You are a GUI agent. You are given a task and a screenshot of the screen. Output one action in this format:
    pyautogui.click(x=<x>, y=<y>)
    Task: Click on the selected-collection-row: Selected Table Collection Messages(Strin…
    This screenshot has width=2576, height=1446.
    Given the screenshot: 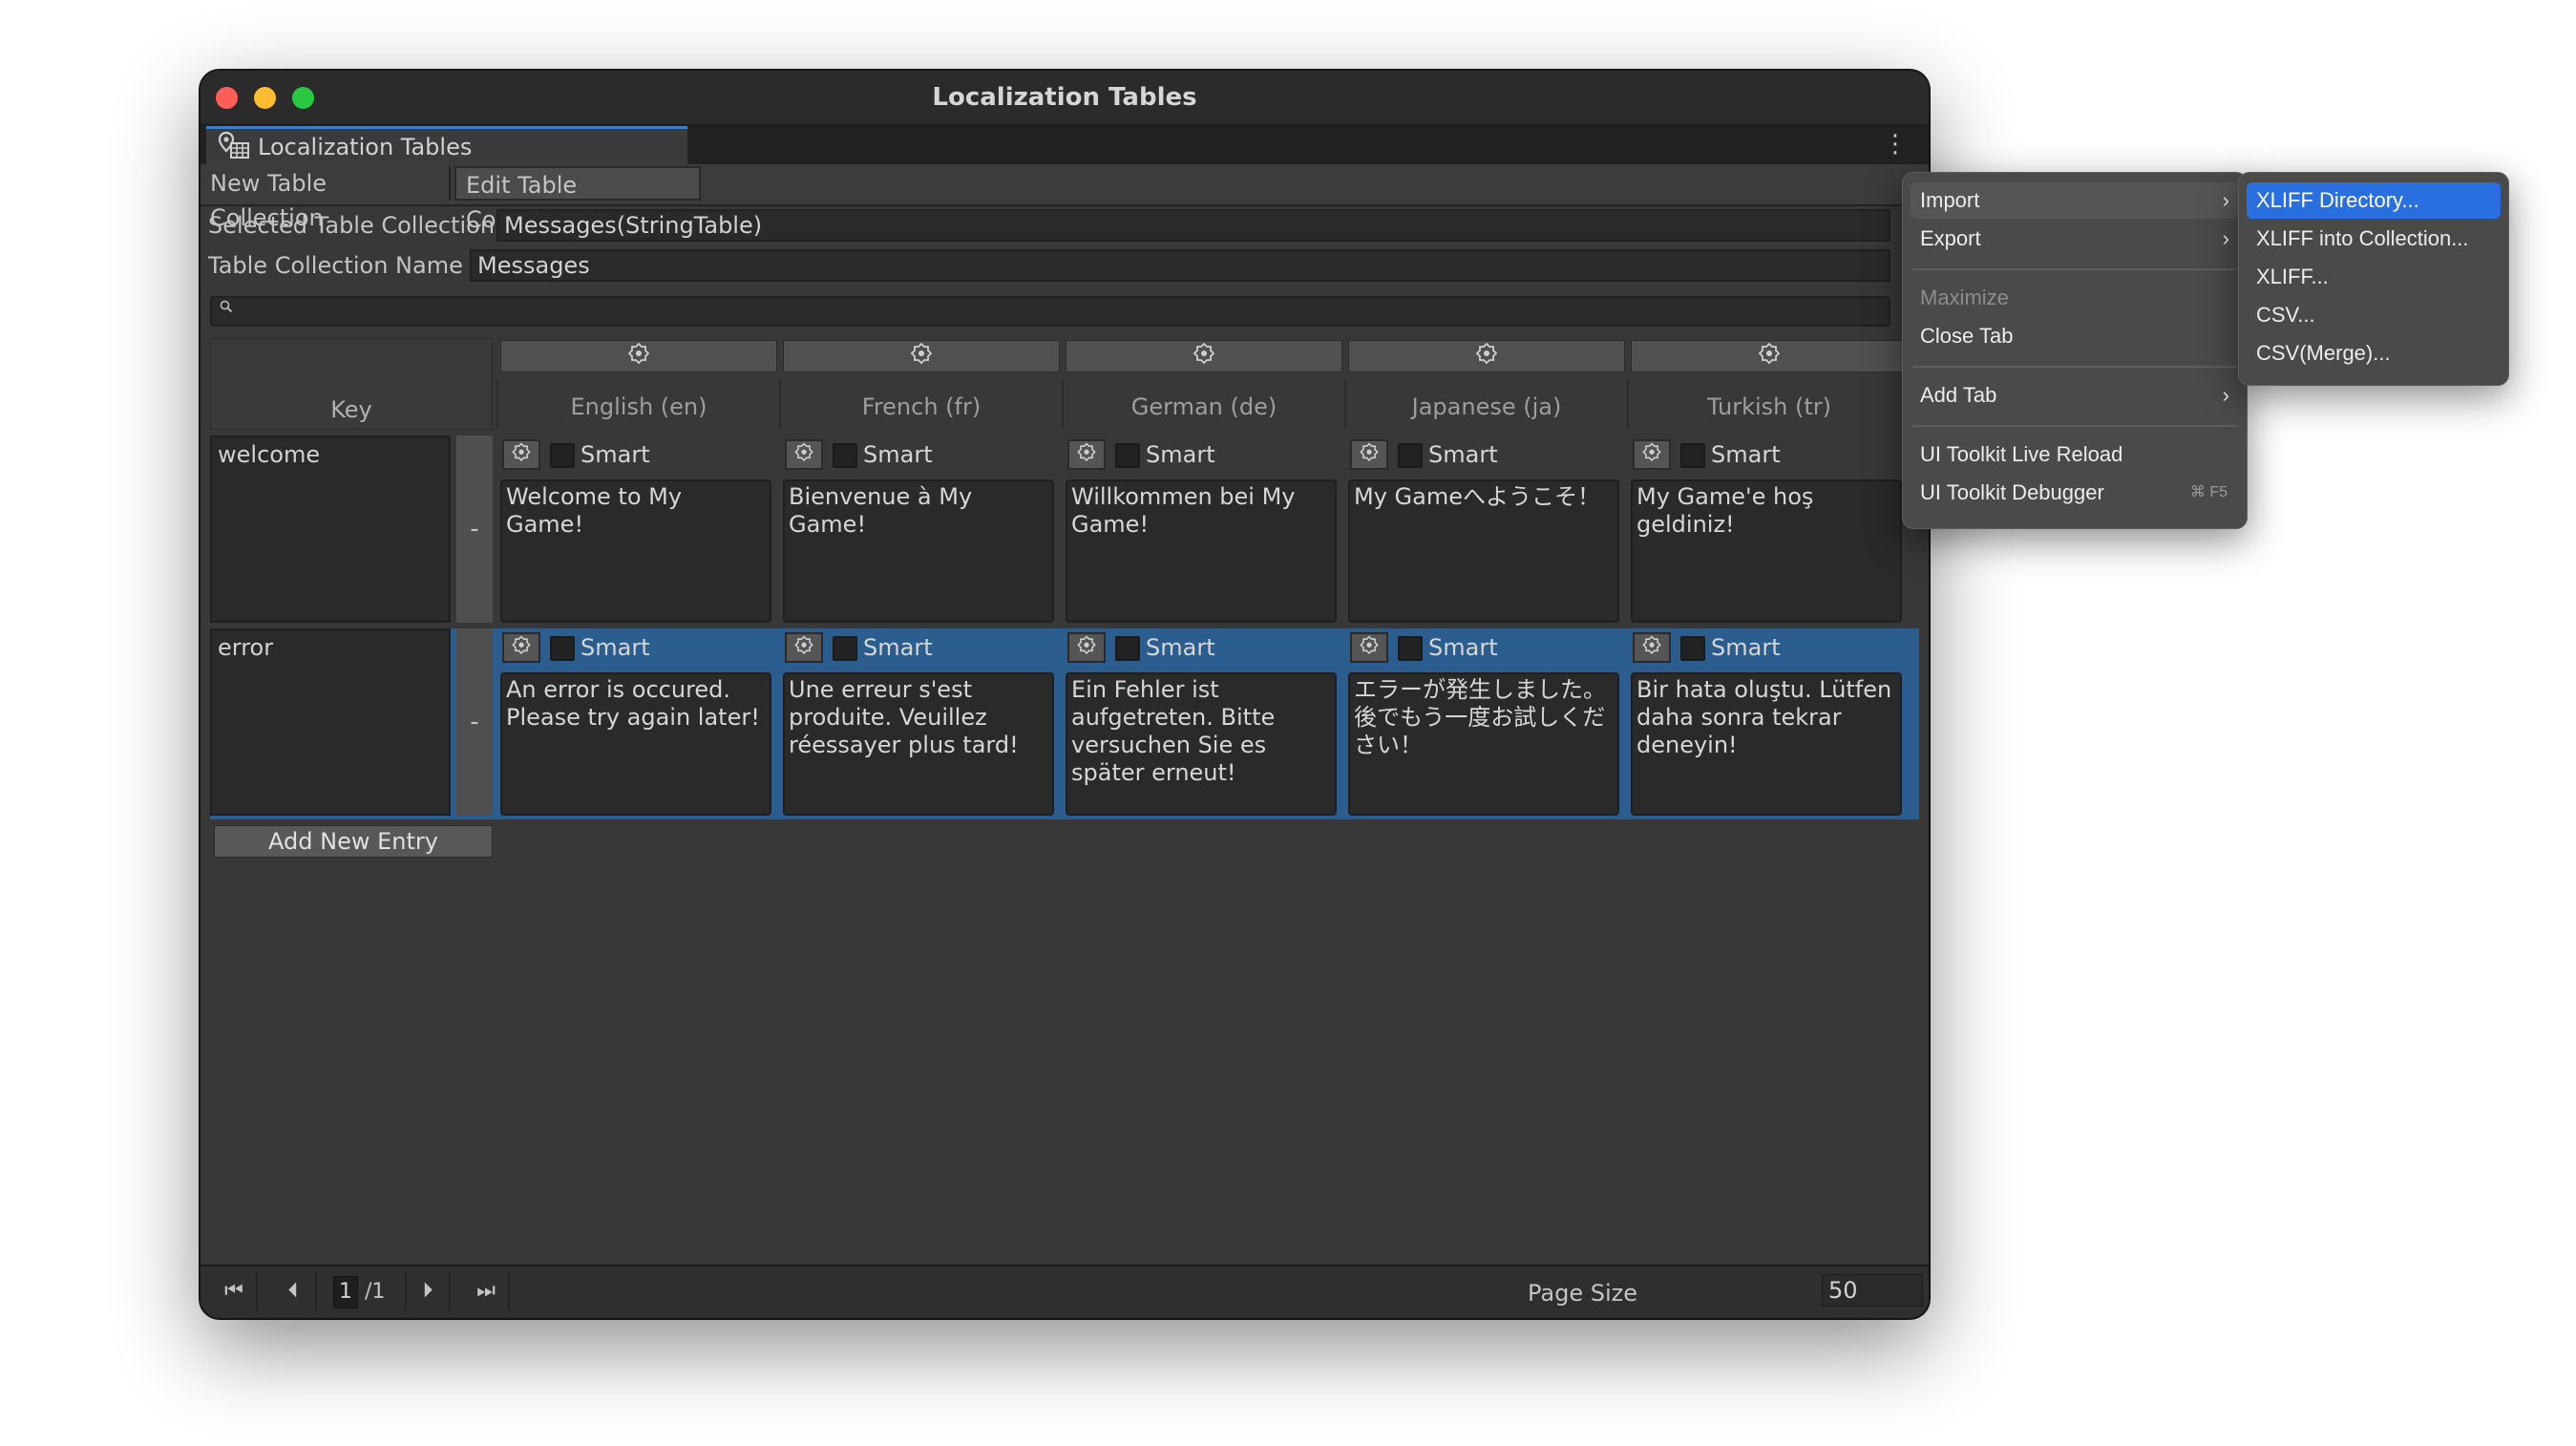 What is the action you would take?
    pyautogui.click(x=1065, y=226)
    